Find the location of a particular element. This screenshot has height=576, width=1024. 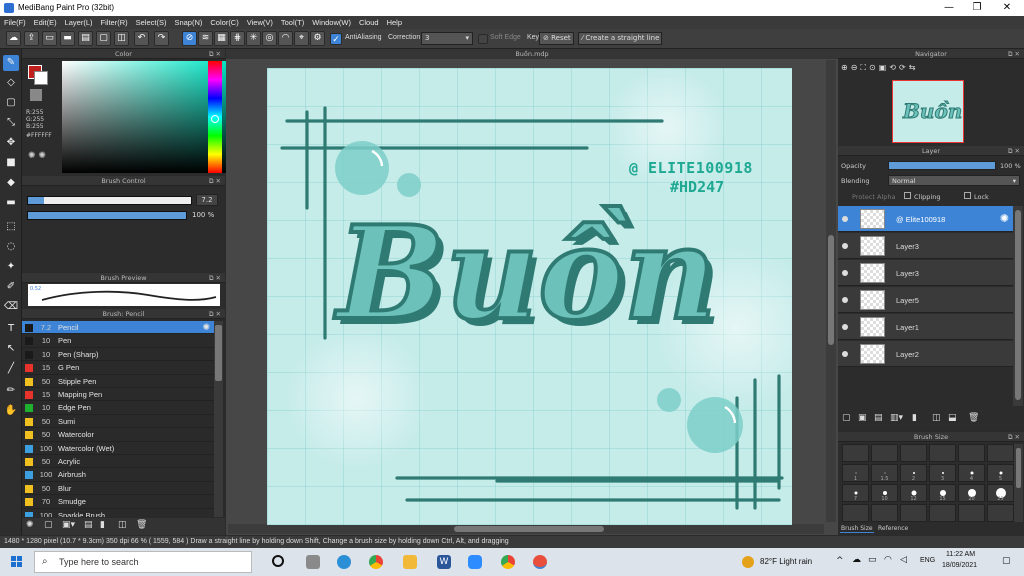

snap-off-icon: ⊘ is located at coordinates (189, 38).